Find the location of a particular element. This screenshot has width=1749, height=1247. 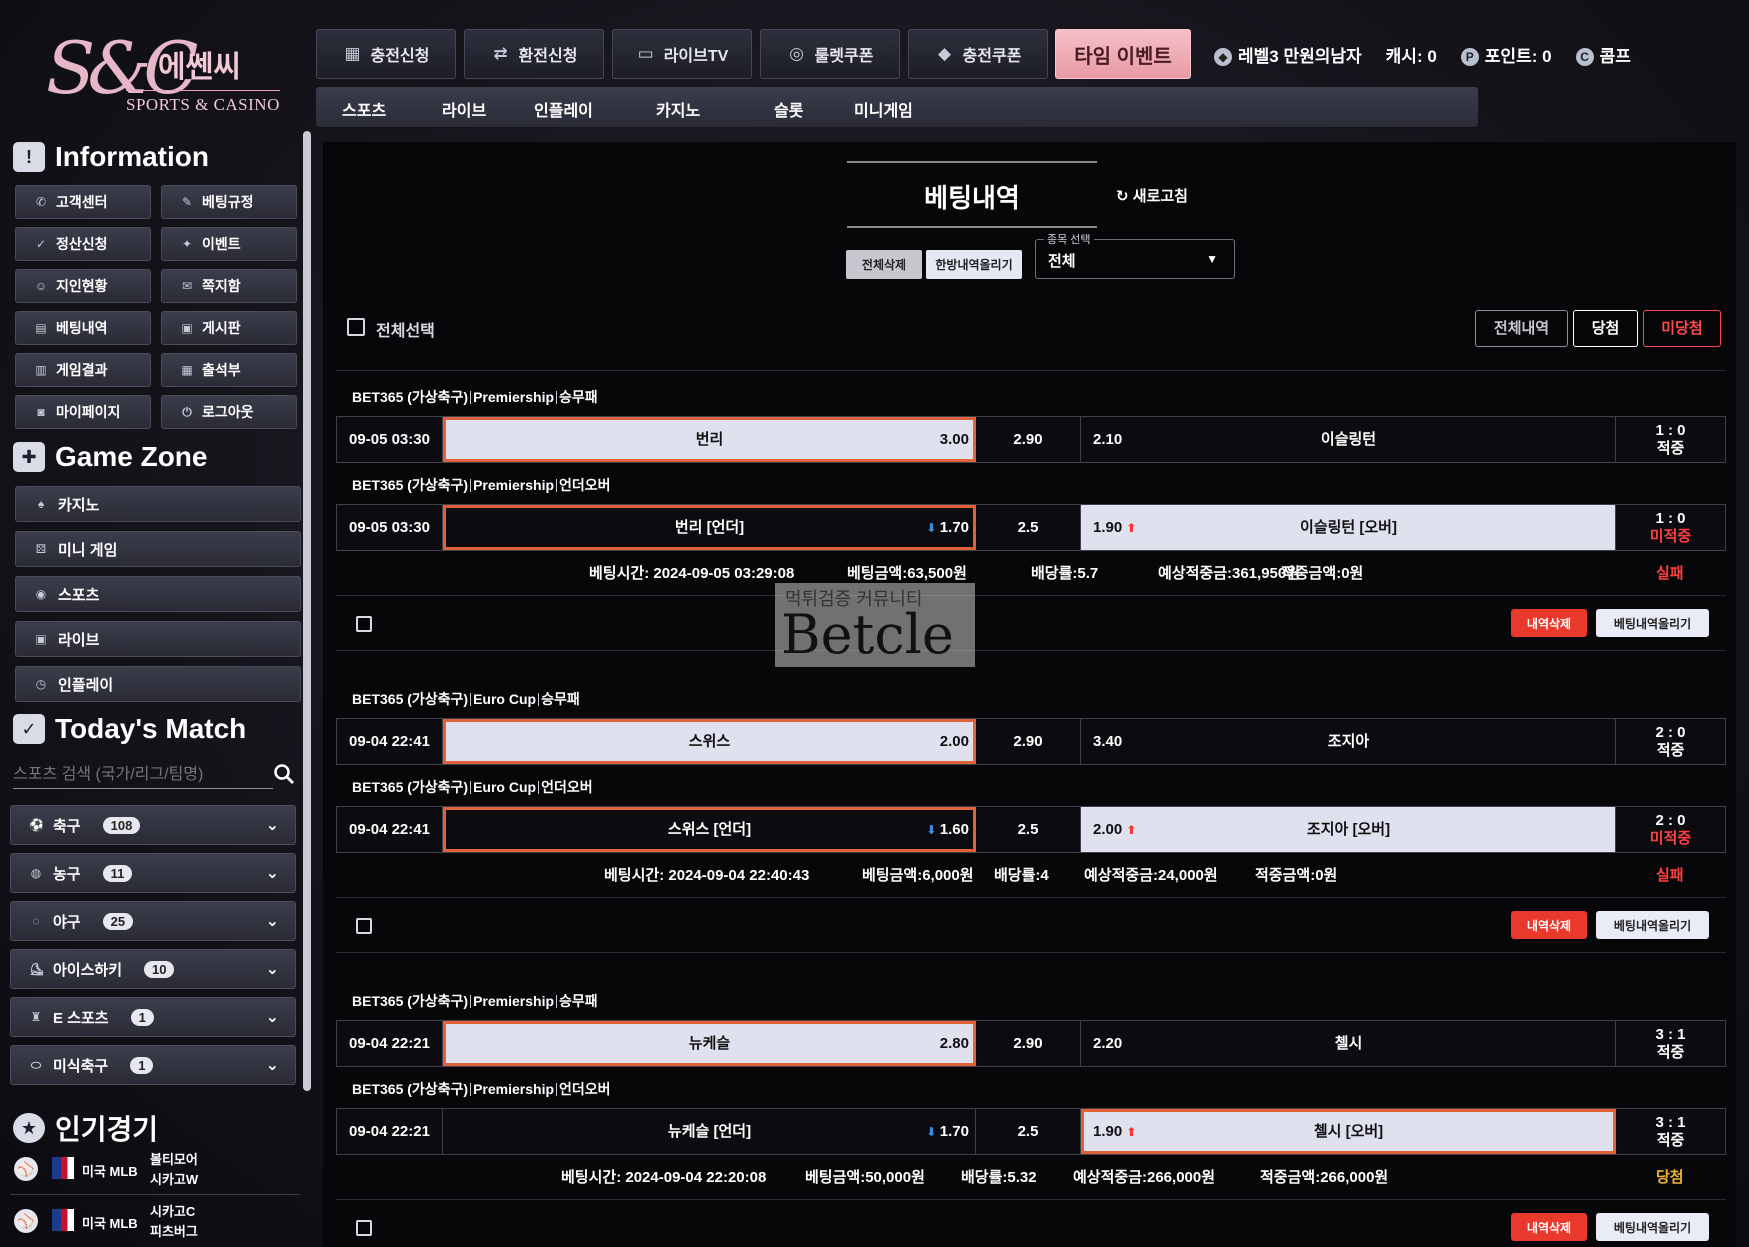

away-odd-wrap: 3.40 is located at coordinates (1107, 741).